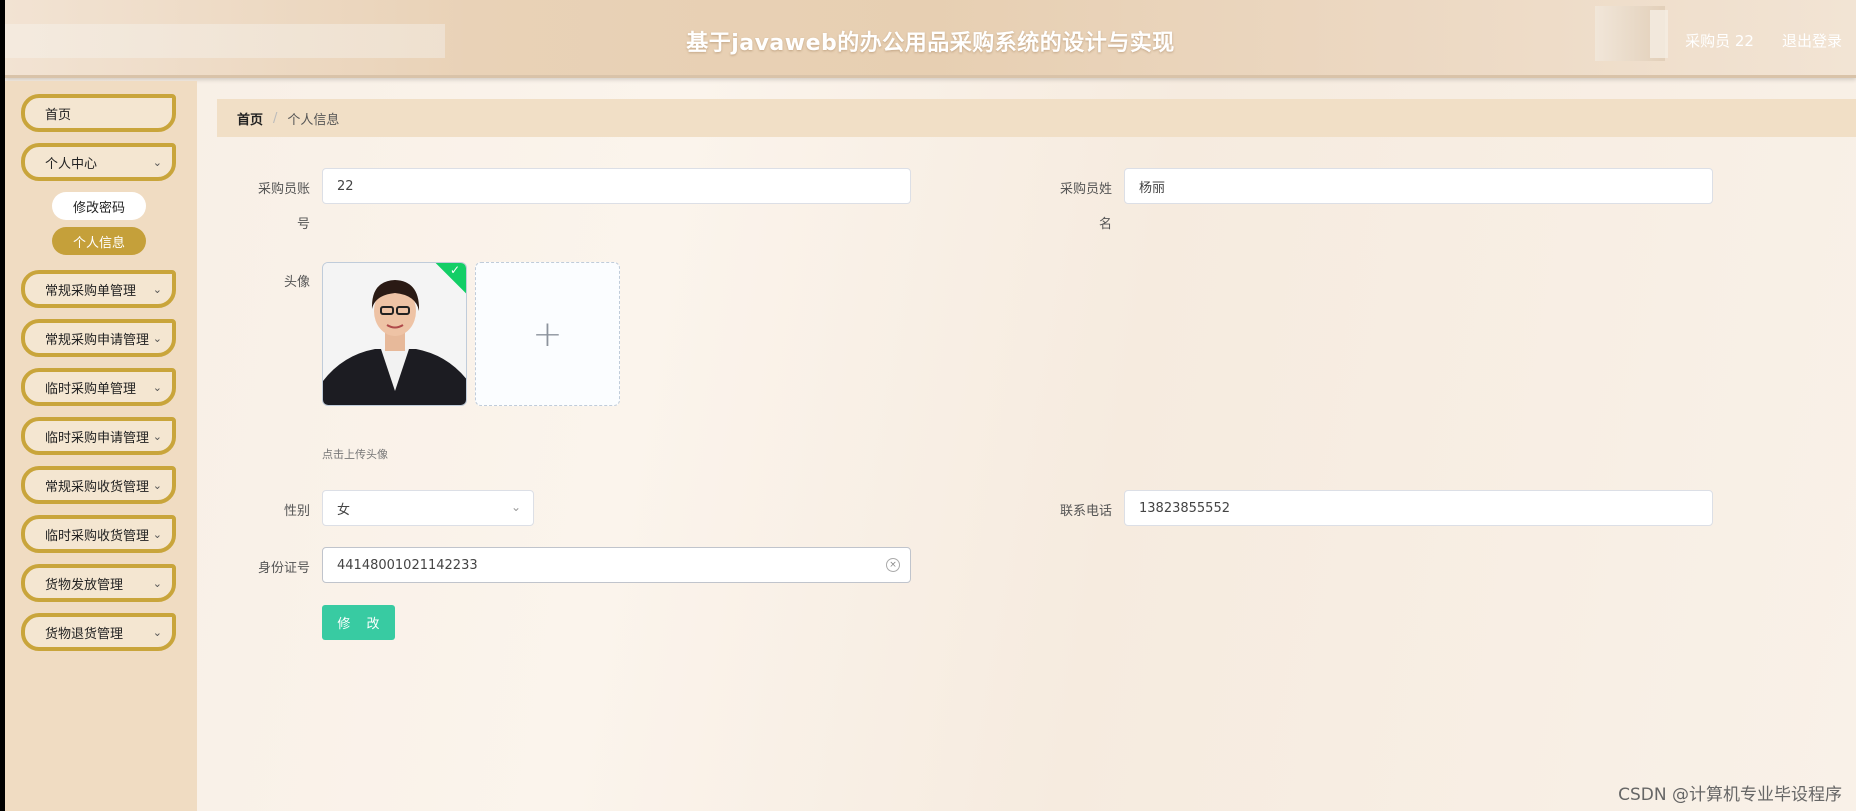 This screenshot has width=1856, height=811. Describe the element at coordinates (303, 224) in the screenshot. I see `account-label-cont: 号` at that location.